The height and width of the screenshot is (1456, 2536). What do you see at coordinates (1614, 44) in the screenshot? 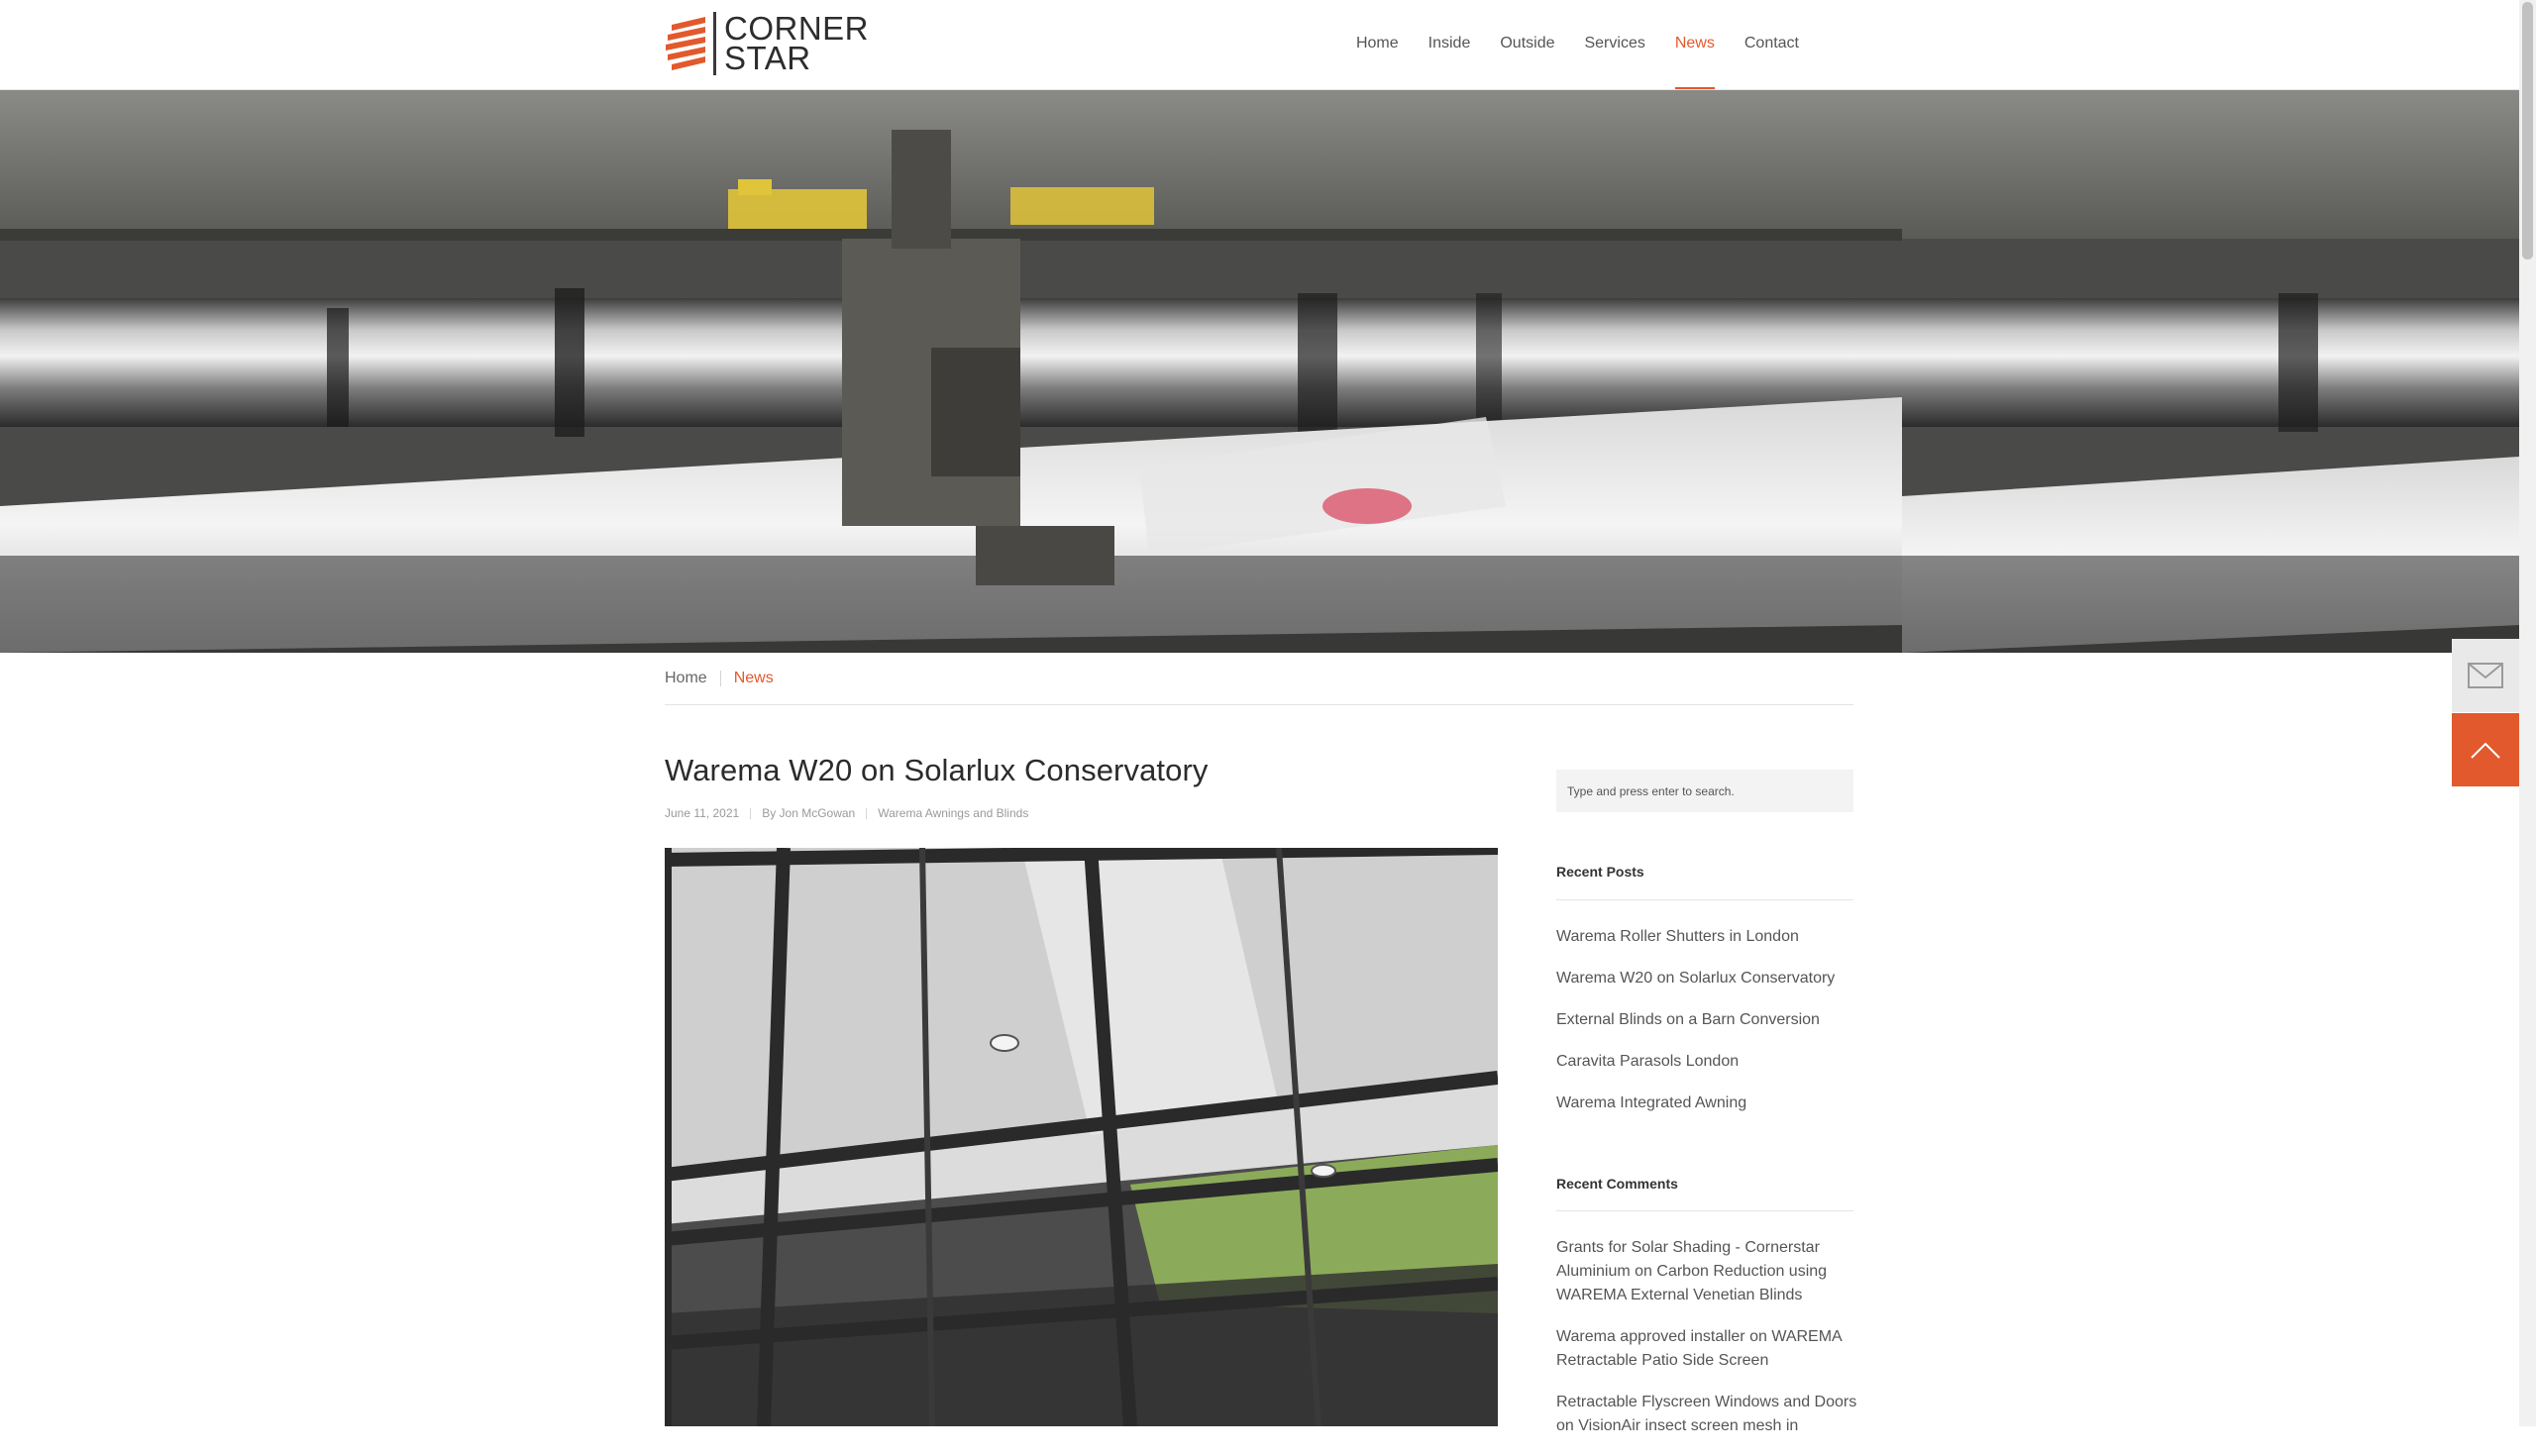
I see `nav-item-services: Services` at bounding box center [1614, 44].